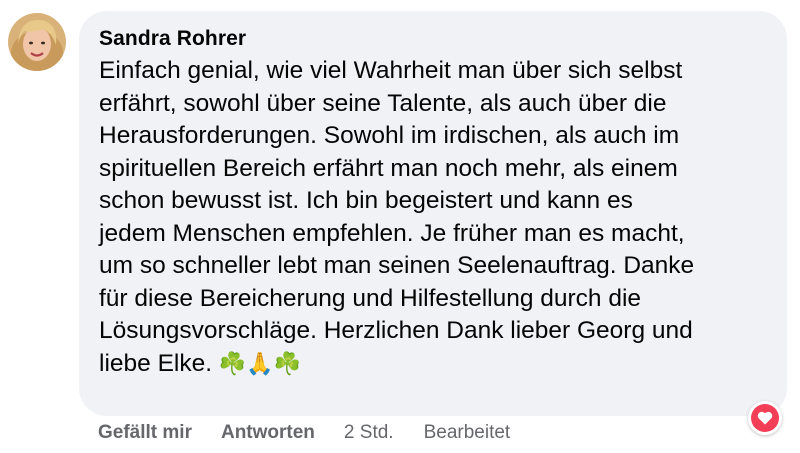  I want to click on edited-label: Bearbeitet, so click(467, 433).